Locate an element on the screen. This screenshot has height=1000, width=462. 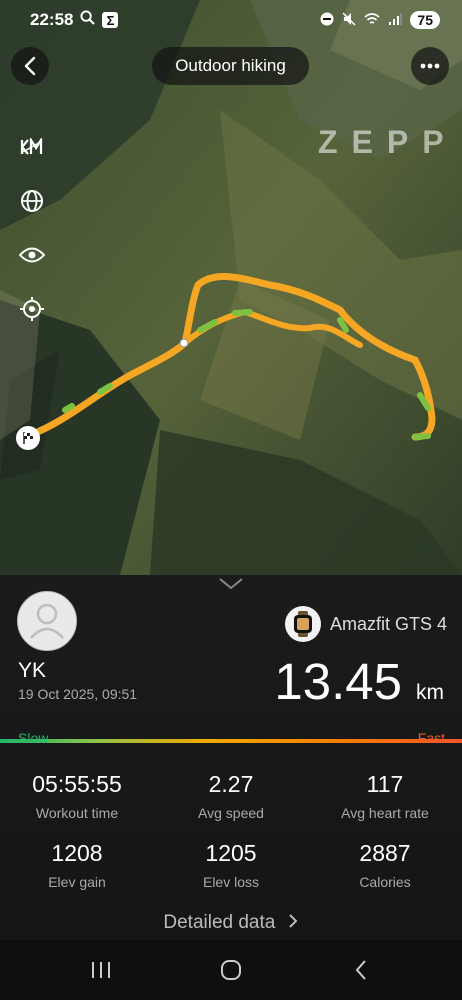
stat-avg-speed: 2.27 Avg speed is located at coordinates (231, 796).